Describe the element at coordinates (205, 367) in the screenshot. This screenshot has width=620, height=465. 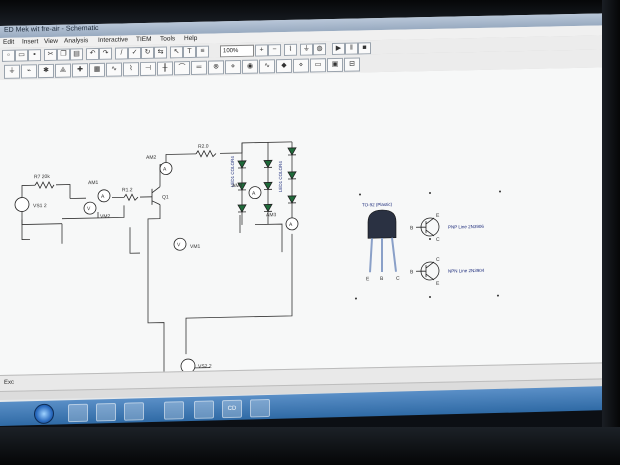
I see `label-vs2: VS2.2` at that location.